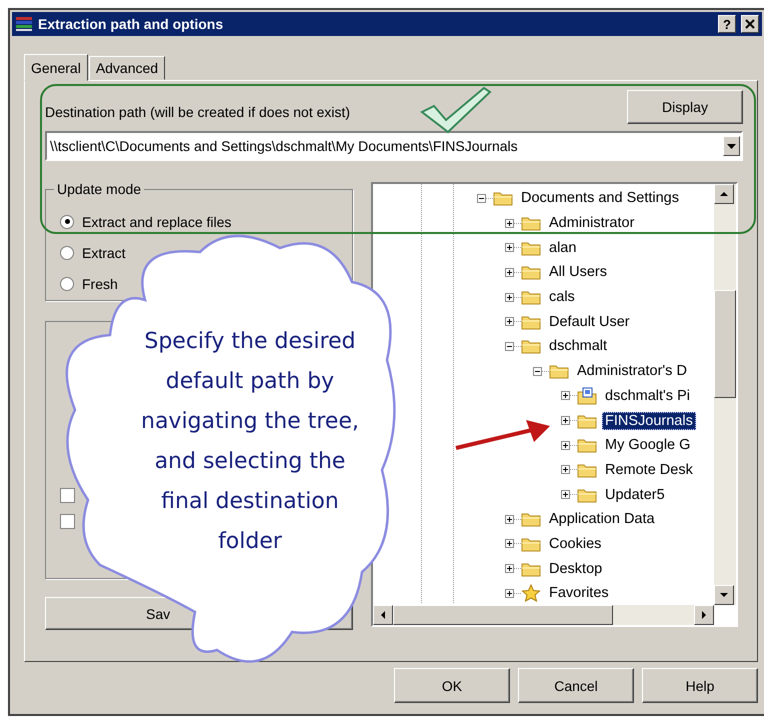  What do you see at coordinates (700, 685) in the screenshot?
I see `dialog-button: Help` at bounding box center [700, 685].